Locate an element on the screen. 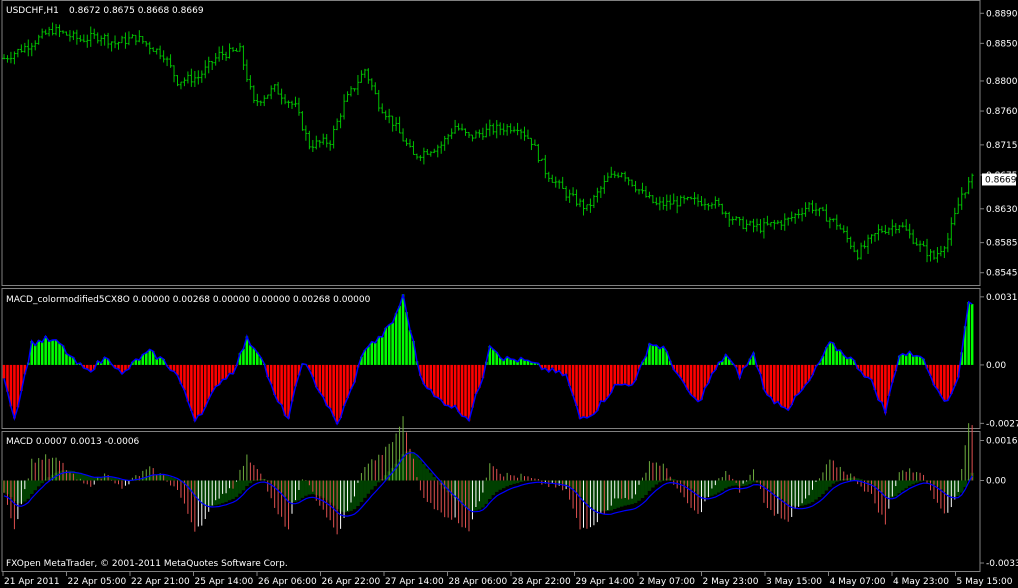  macd-color-tick-label: -0.00273 is located at coordinates (1002, 424).